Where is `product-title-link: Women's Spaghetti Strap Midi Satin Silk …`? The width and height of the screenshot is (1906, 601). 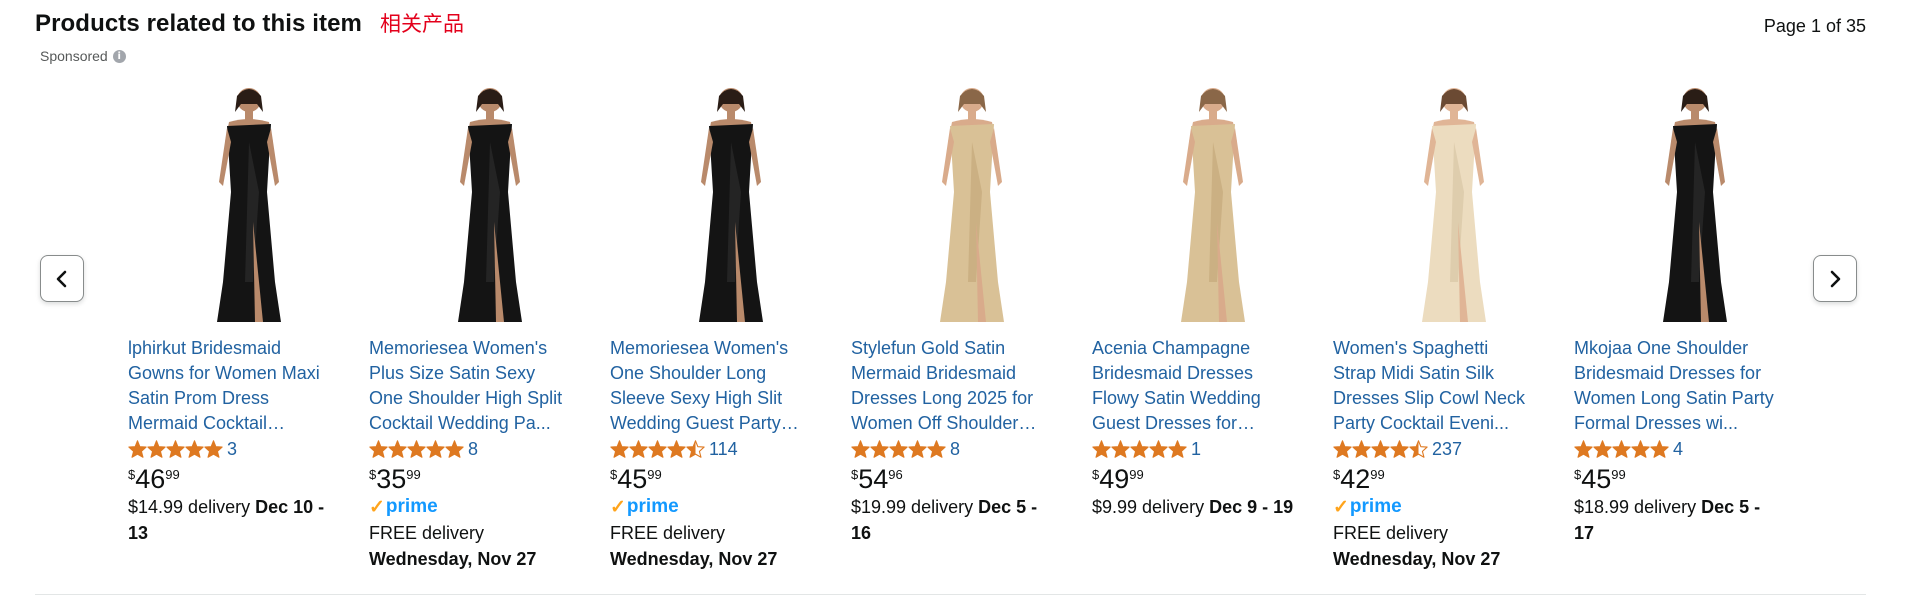
product-title-link: Women's Spaghetti Strap Midi Satin Silk … is located at coordinates (1433, 386).